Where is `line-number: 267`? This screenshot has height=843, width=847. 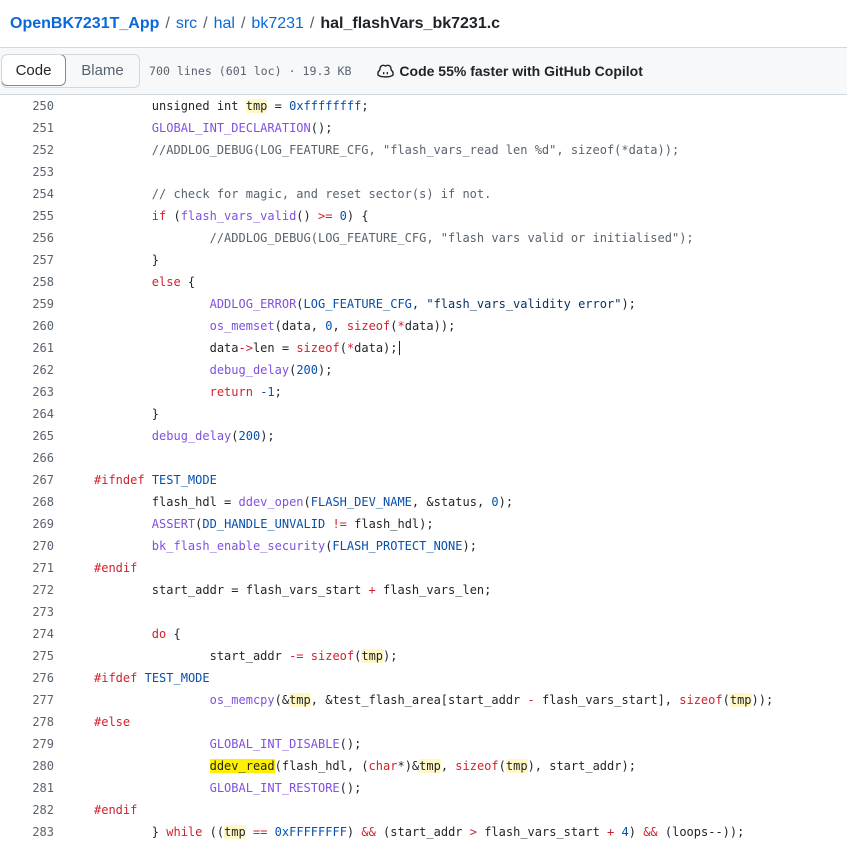
line-number: 267 is located at coordinates (27, 480).